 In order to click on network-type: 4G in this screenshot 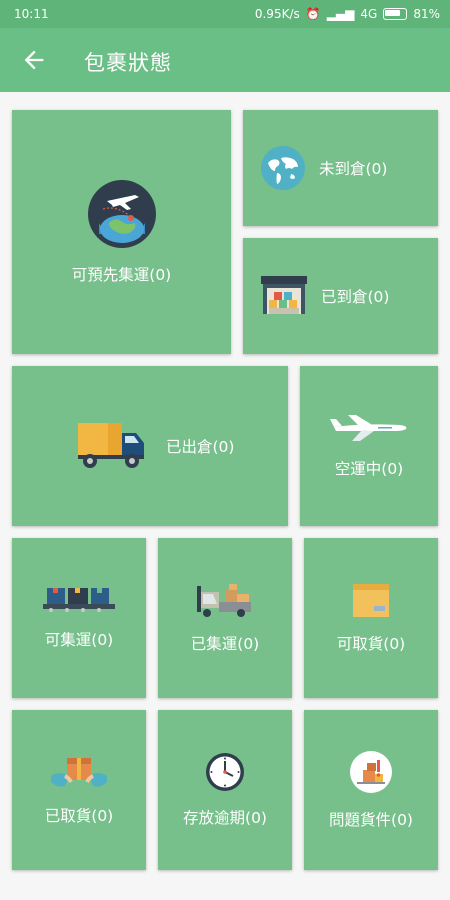, I will do `click(369, 14)`.